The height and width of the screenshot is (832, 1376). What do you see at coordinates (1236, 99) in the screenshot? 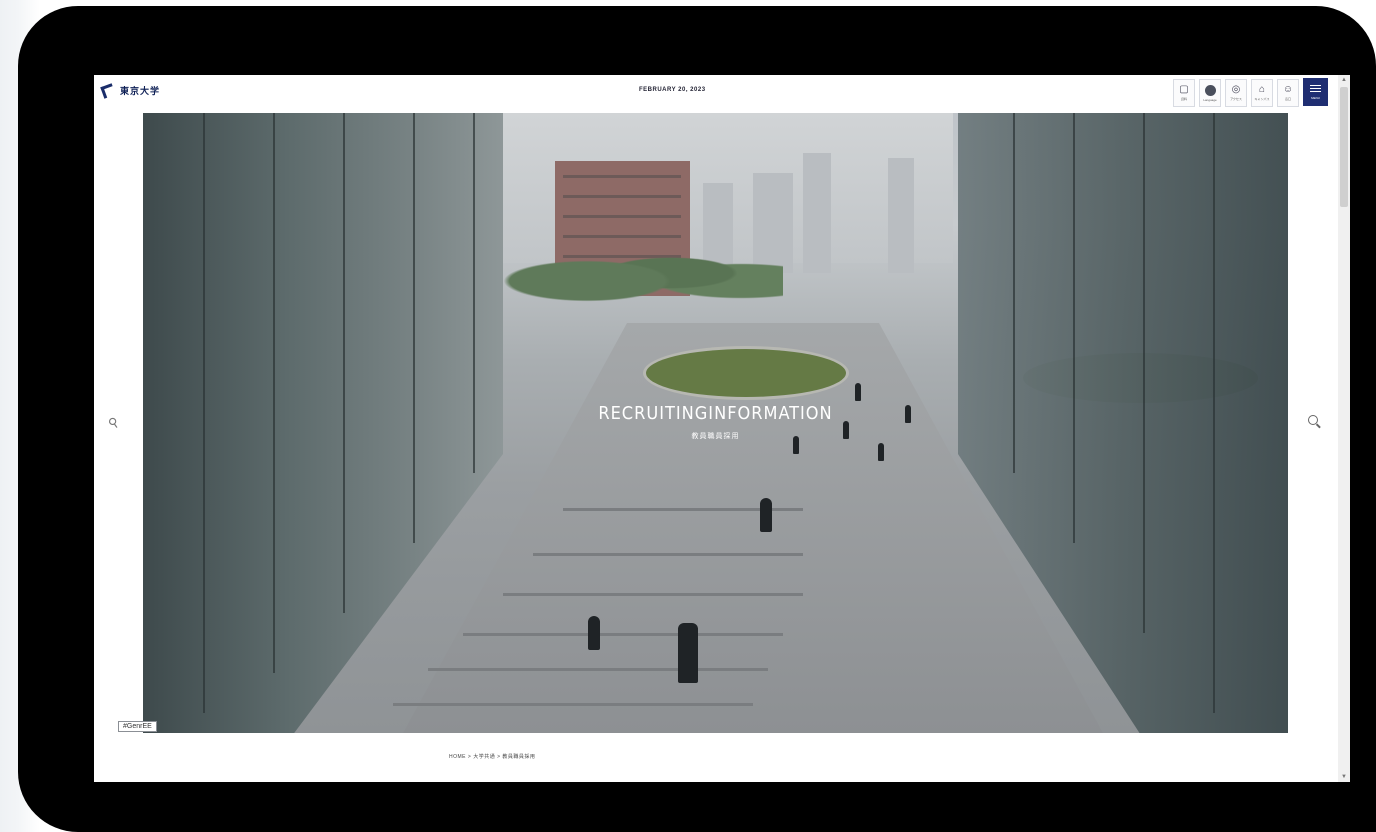
I see `access-button-label: アクセス` at bounding box center [1236, 99].